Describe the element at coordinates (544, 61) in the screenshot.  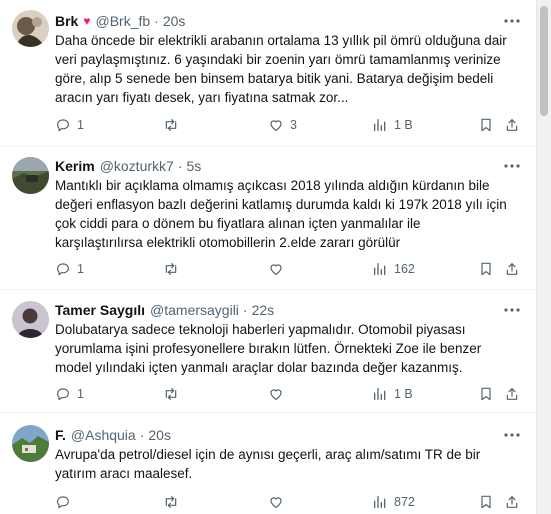
I see `scrollbar-thumb` at that location.